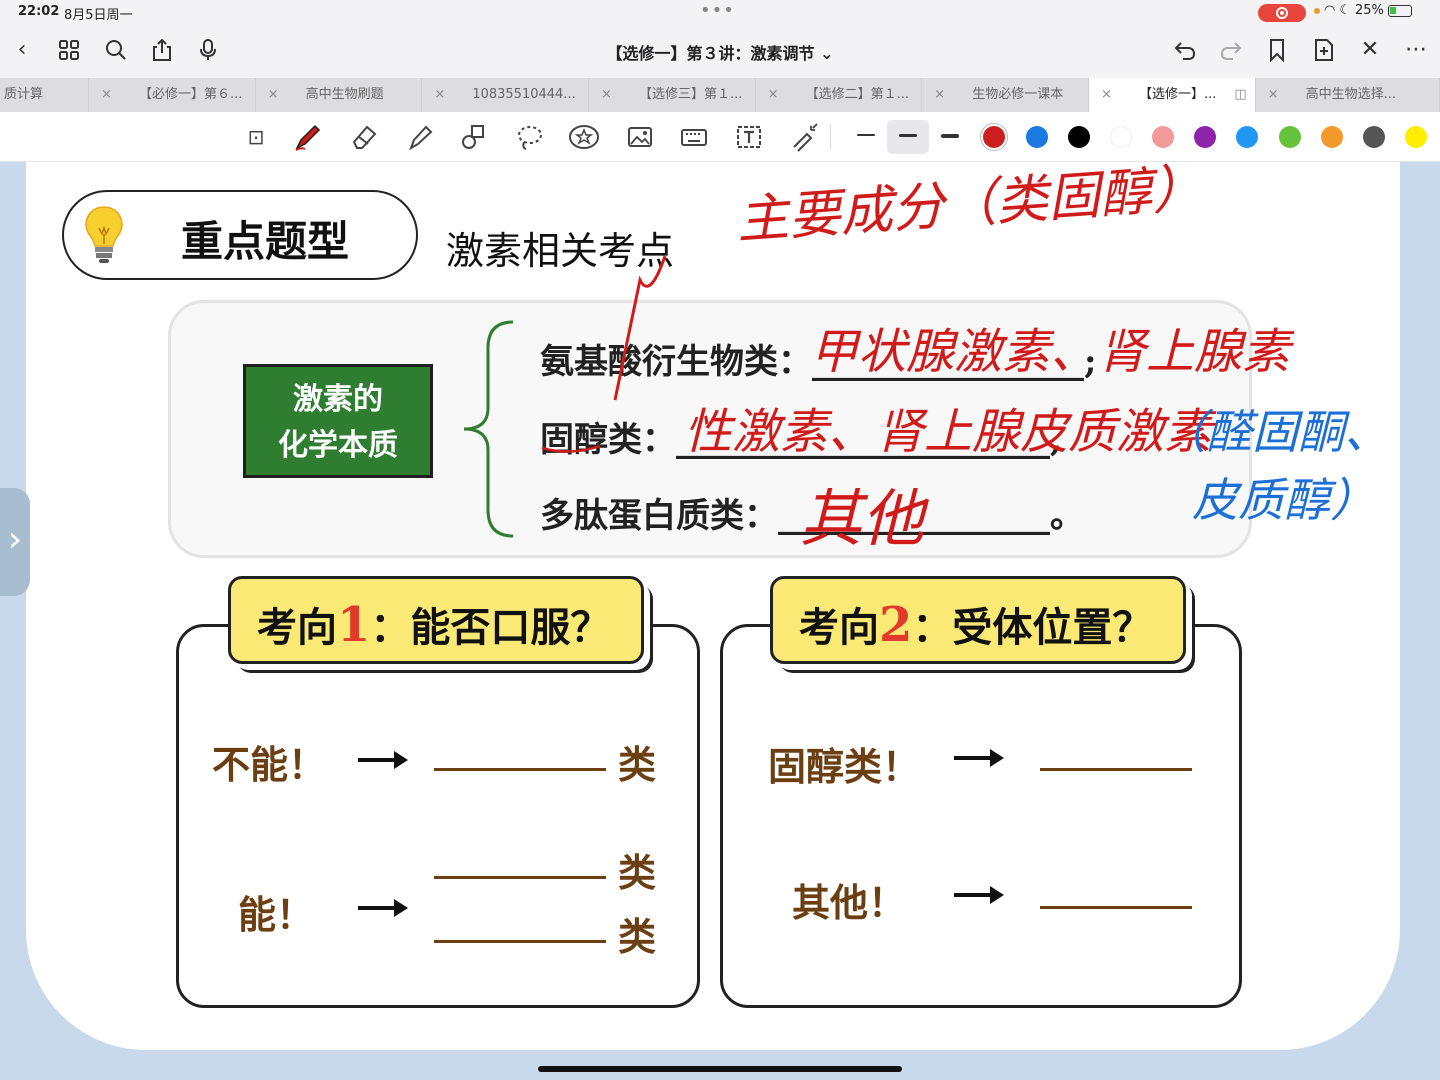  Describe the element at coordinates (1079, 137) in the screenshot. I see `color-swatch-black` at that location.